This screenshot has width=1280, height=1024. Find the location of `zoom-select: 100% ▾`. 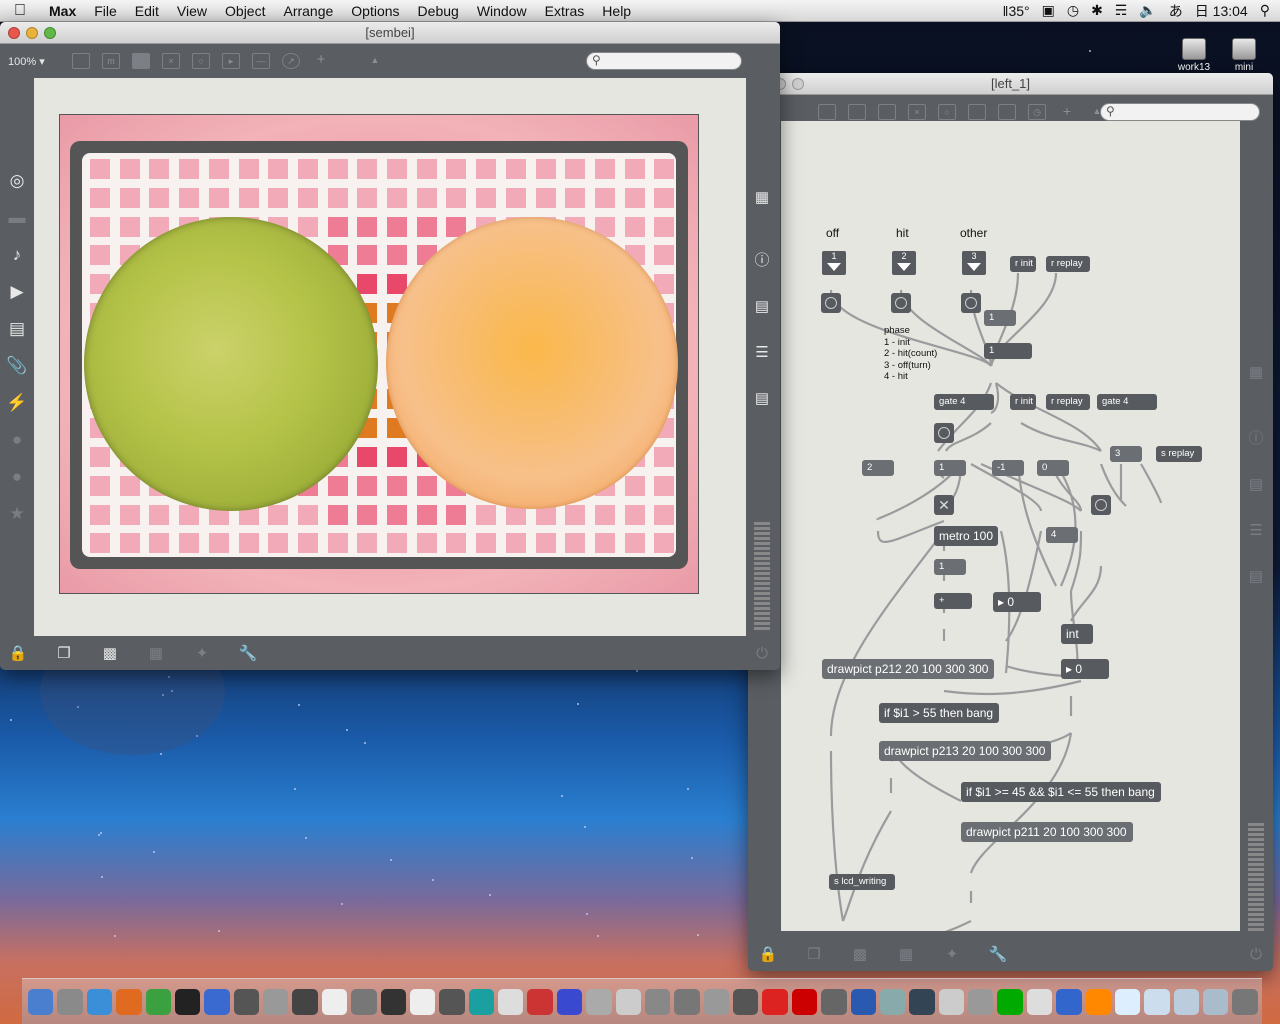

zoom-select: 100% ▾ is located at coordinates (33, 61).